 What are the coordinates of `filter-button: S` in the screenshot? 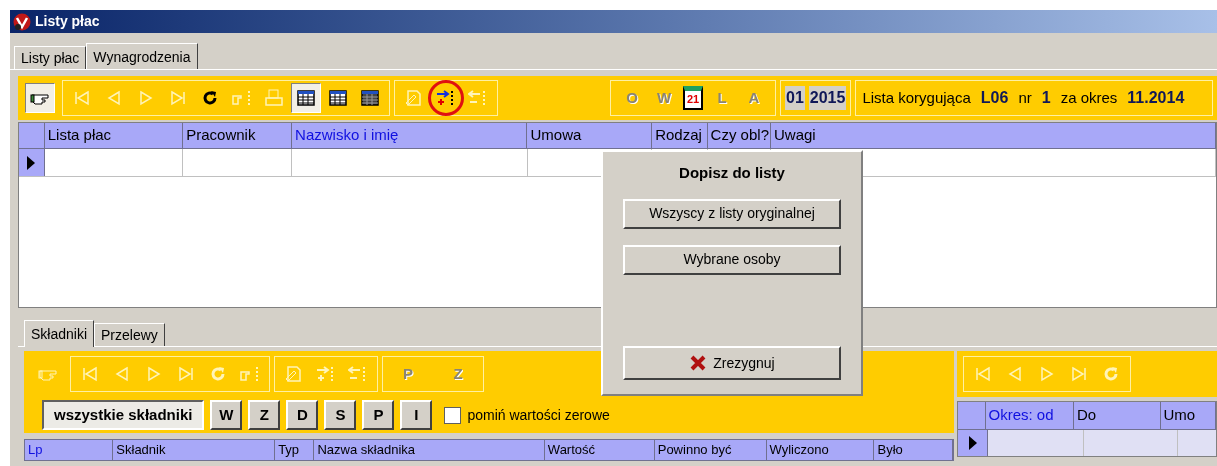 It's located at (340, 415).